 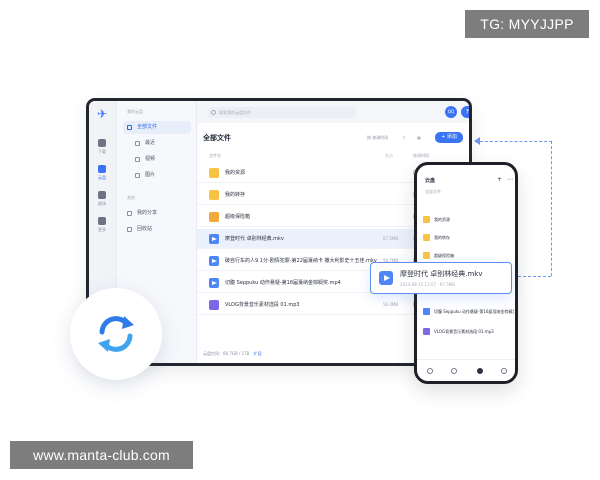 I want to click on sidebar-item-trash: 回收站, so click(x=157, y=229).